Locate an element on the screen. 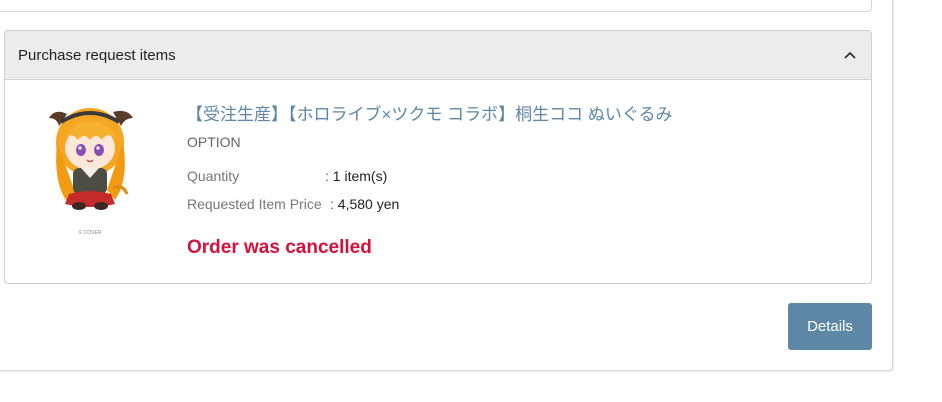 This screenshot has width=942, height=402. quantity-value: 1 item(s) is located at coordinates (360, 176).